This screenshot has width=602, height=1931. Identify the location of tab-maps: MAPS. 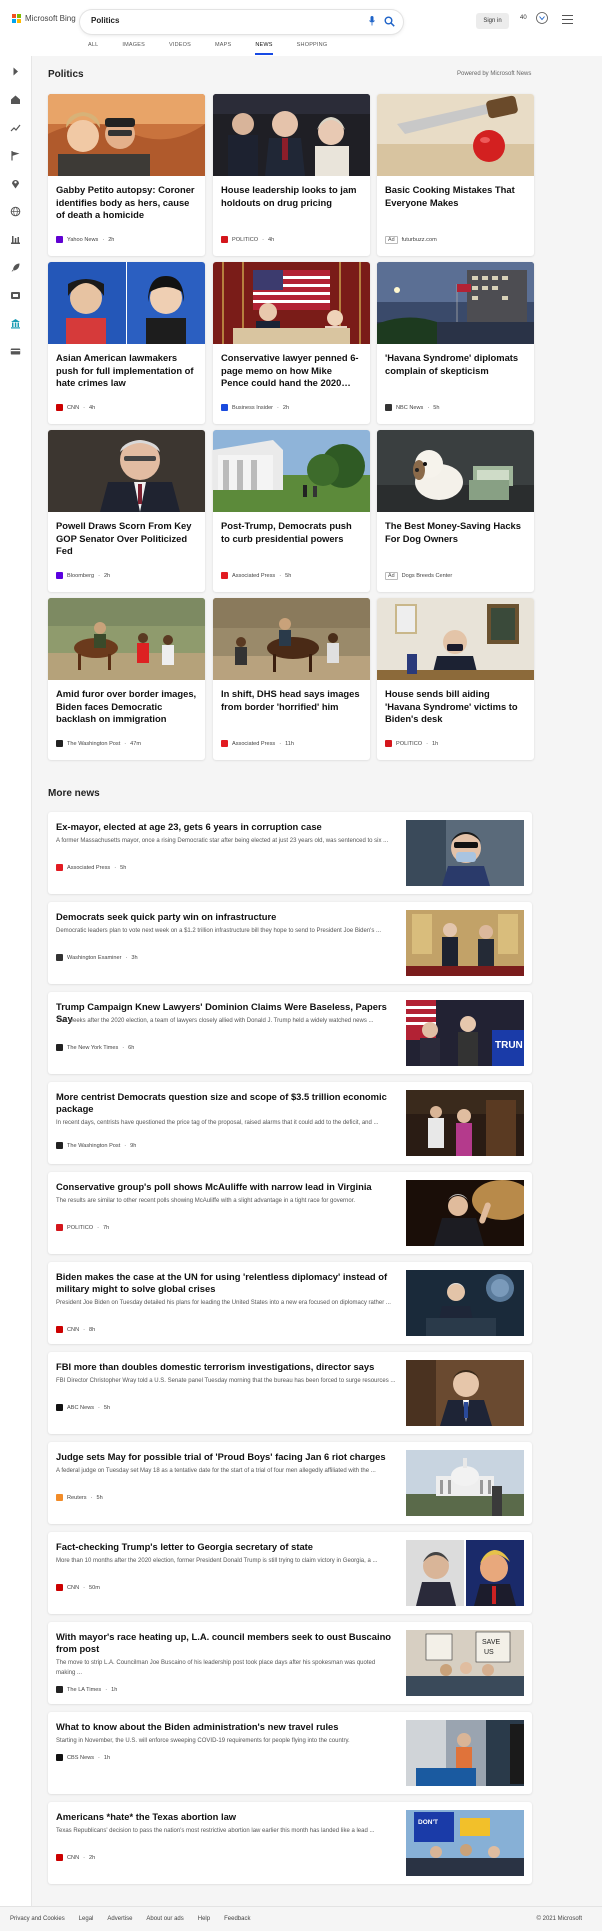
(223, 48).